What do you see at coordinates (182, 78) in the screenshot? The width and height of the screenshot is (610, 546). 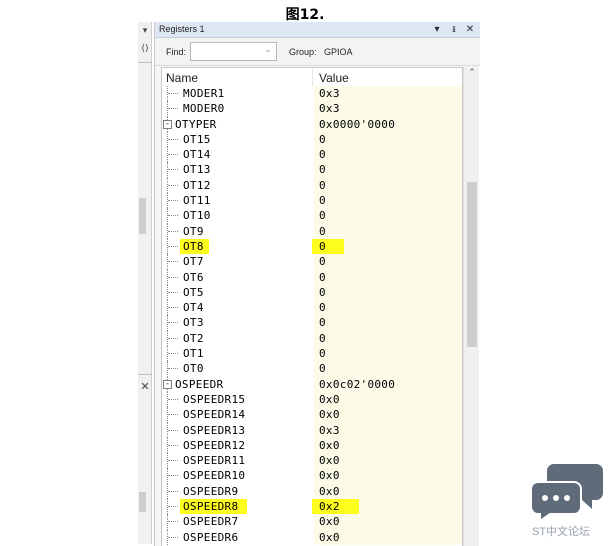 I see `column-header-name: Name` at bounding box center [182, 78].